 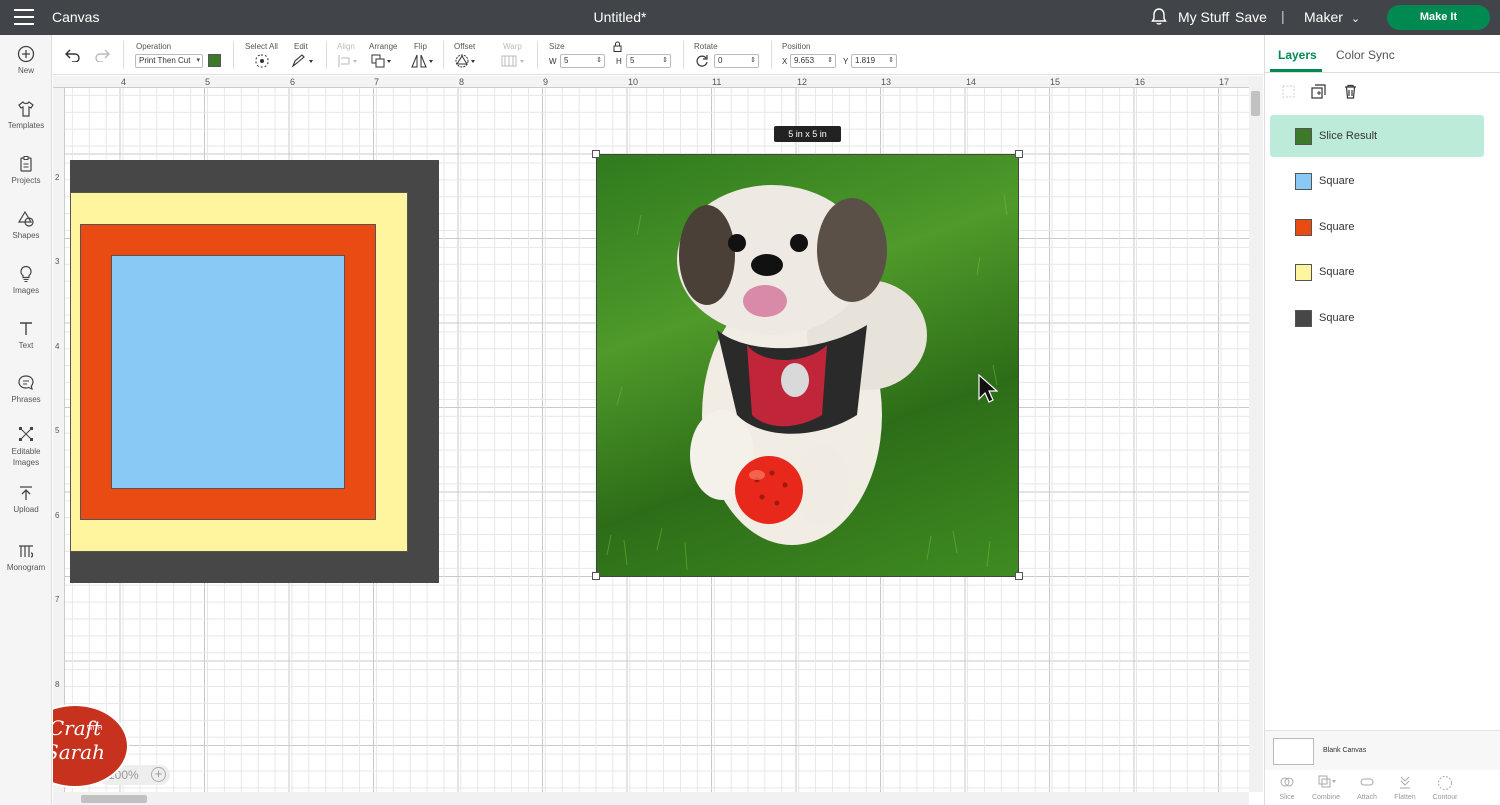 What do you see at coordinates (651, 798) in the screenshot?
I see `horizontal-scrollbar` at bounding box center [651, 798].